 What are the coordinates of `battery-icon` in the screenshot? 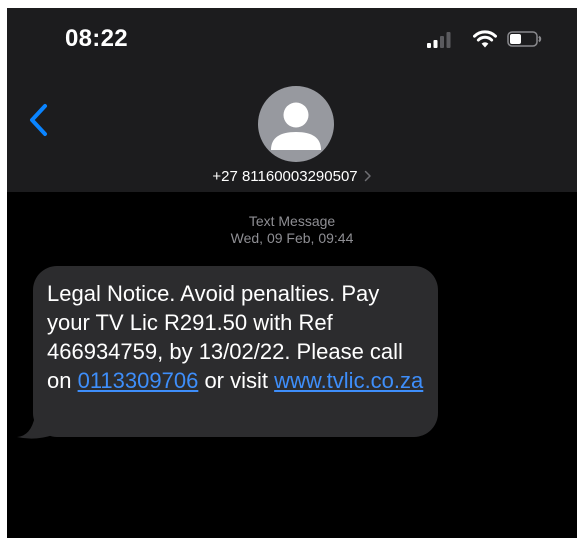 It's located at (524, 39).